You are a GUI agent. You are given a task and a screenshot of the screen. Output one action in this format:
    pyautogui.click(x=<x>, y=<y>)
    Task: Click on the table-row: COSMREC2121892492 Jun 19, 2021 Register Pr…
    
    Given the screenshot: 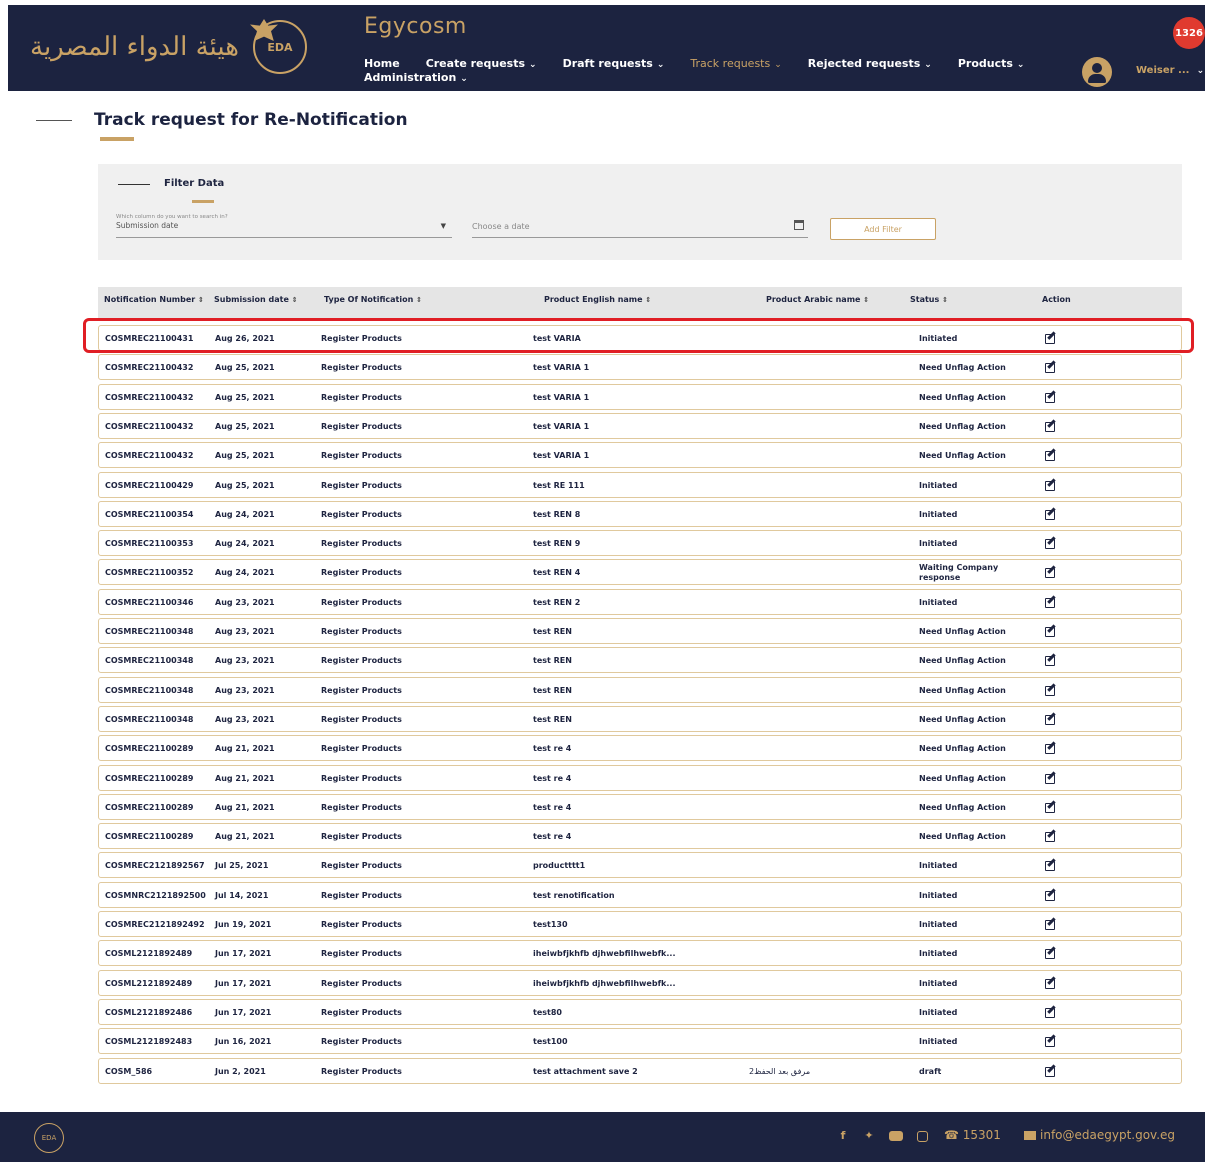 What is the action you would take?
    pyautogui.click(x=640, y=924)
    